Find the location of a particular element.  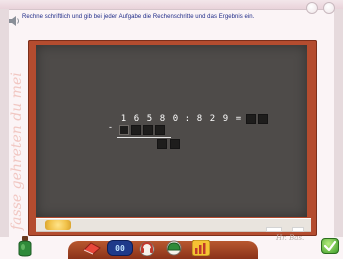

ink-bottle-icon is located at coordinates (25, 246).